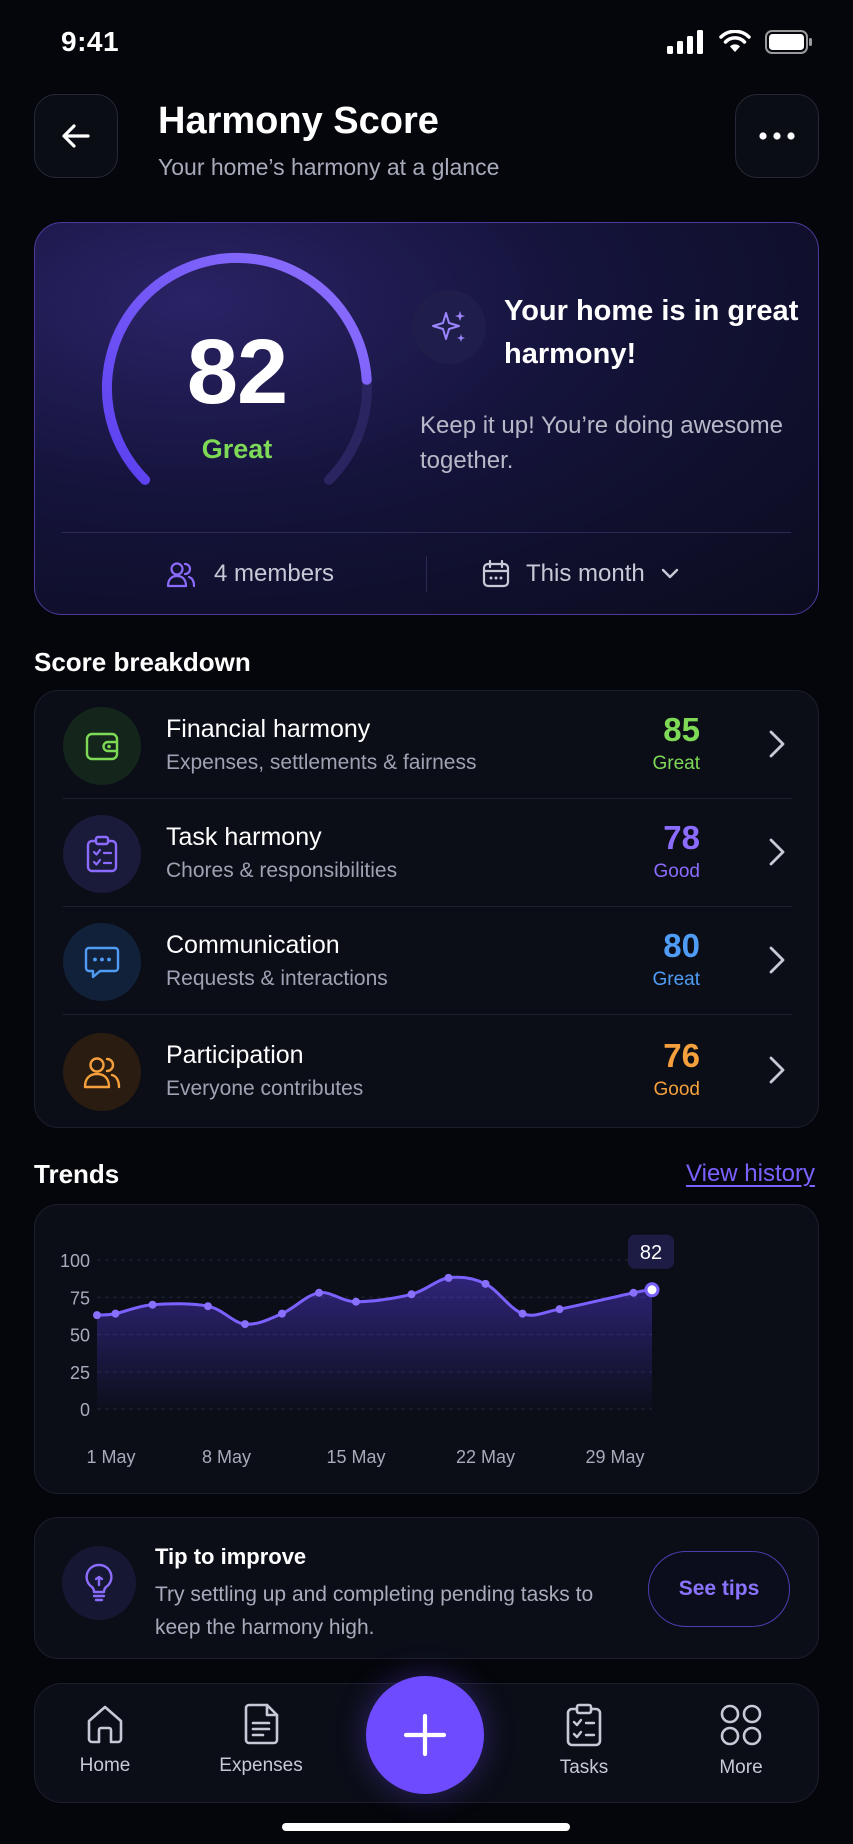  Describe the element at coordinates (681, 837) in the screenshot. I see `breakdown-item-score: 78` at that location.